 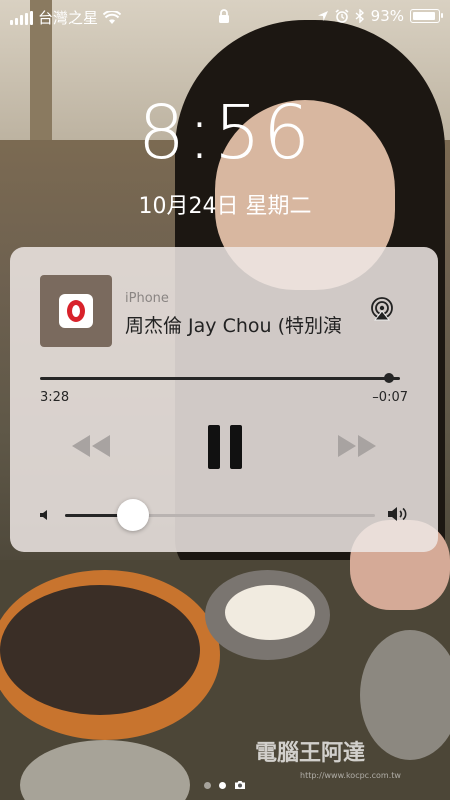 What do you see at coordinates (240, 785) in the screenshot?
I see `camera-icon` at bounding box center [240, 785].